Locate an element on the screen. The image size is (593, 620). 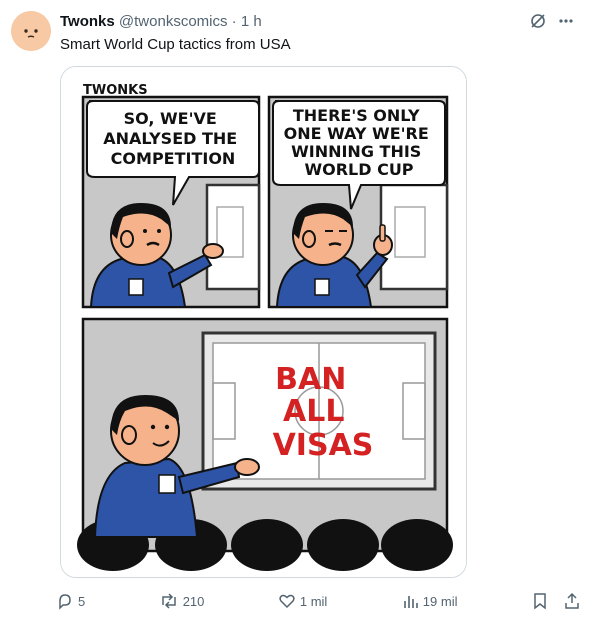
tweet-text: Smart World Cup tactics from USA is located at coordinates (175, 44).